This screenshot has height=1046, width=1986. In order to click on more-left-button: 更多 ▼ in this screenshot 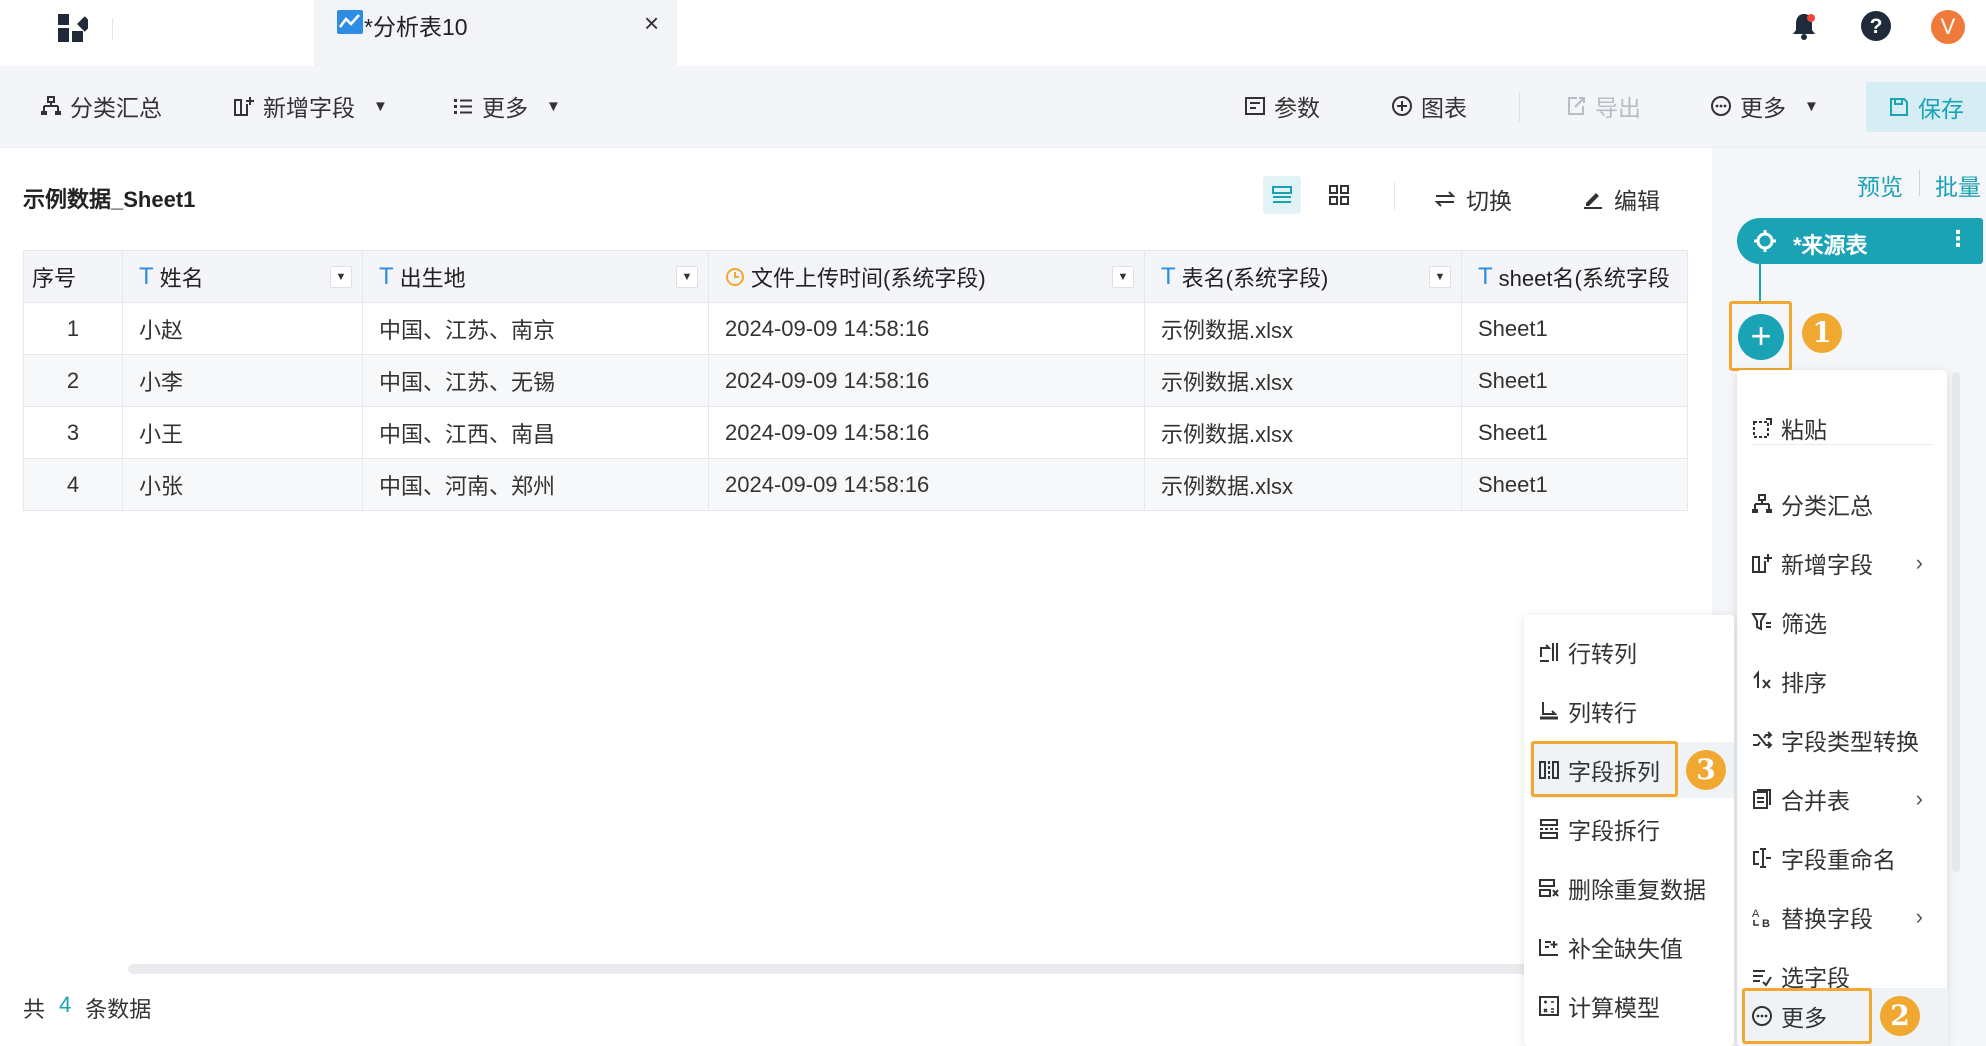, I will do `click(506, 106)`.